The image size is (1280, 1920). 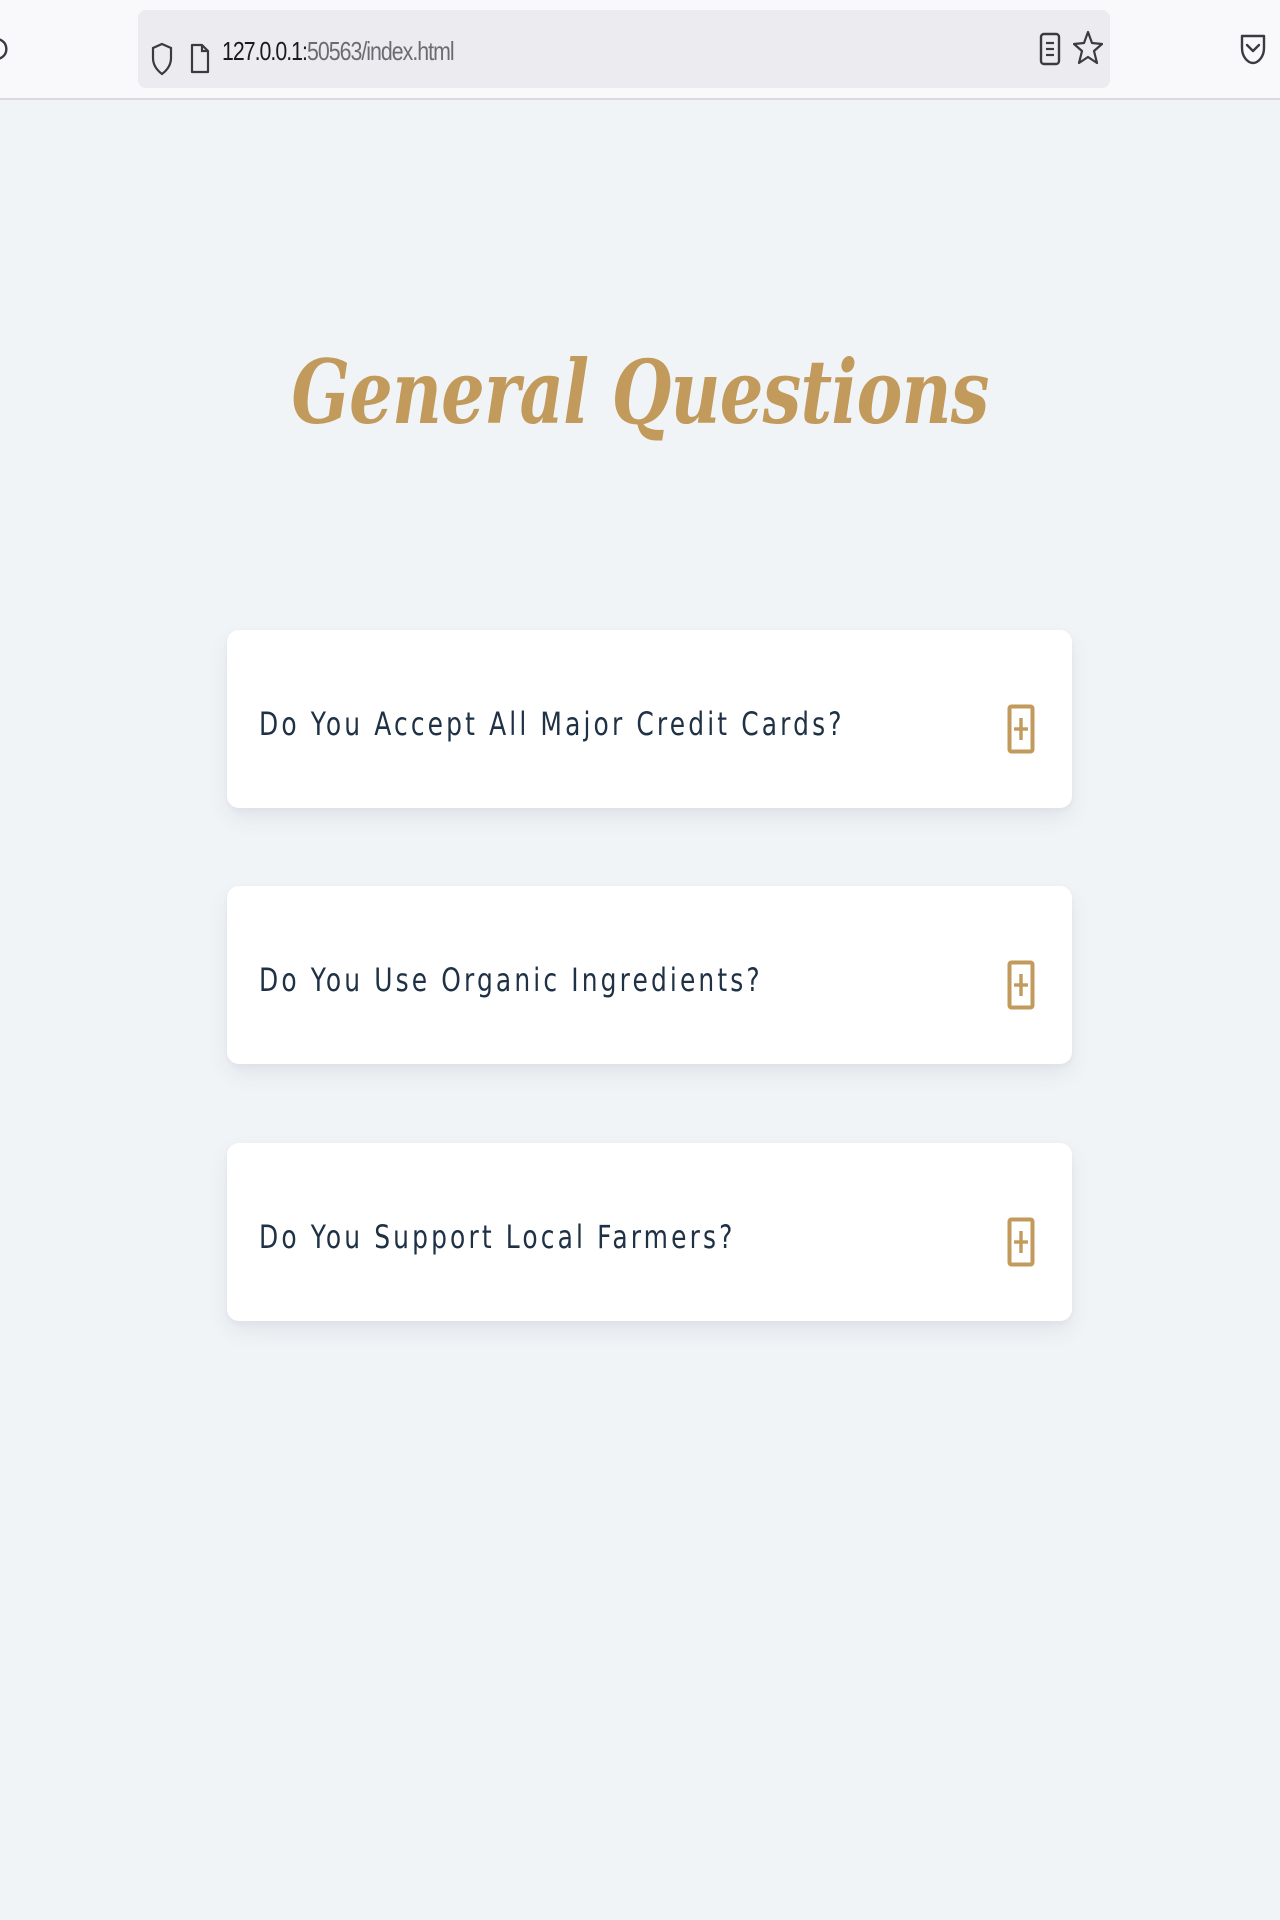 I want to click on faq-question: Do You Support Local Farmers?, so click(x=497, y=1237).